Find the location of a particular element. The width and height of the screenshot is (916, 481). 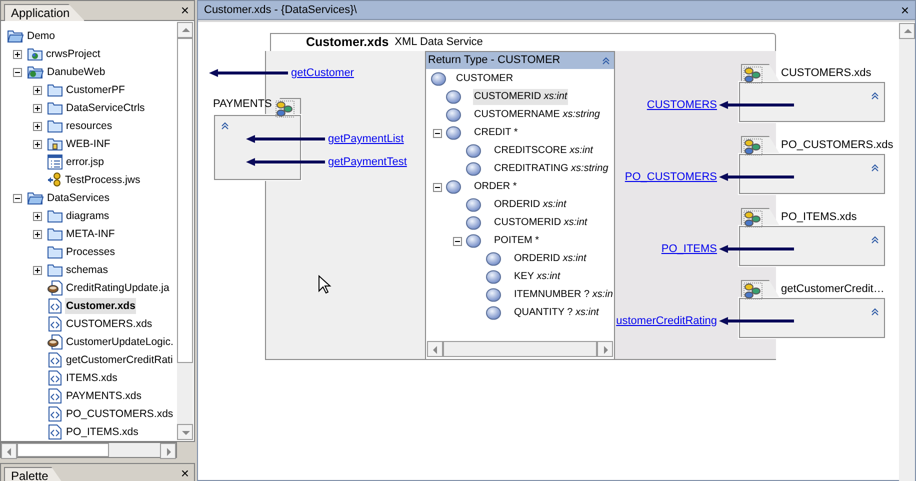

schema-element: POITEM * is located at coordinates (516, 241).